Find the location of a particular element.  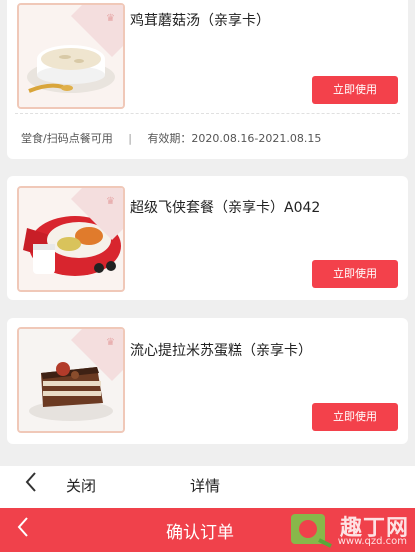

back-icon is located at coordinates (23, 530).